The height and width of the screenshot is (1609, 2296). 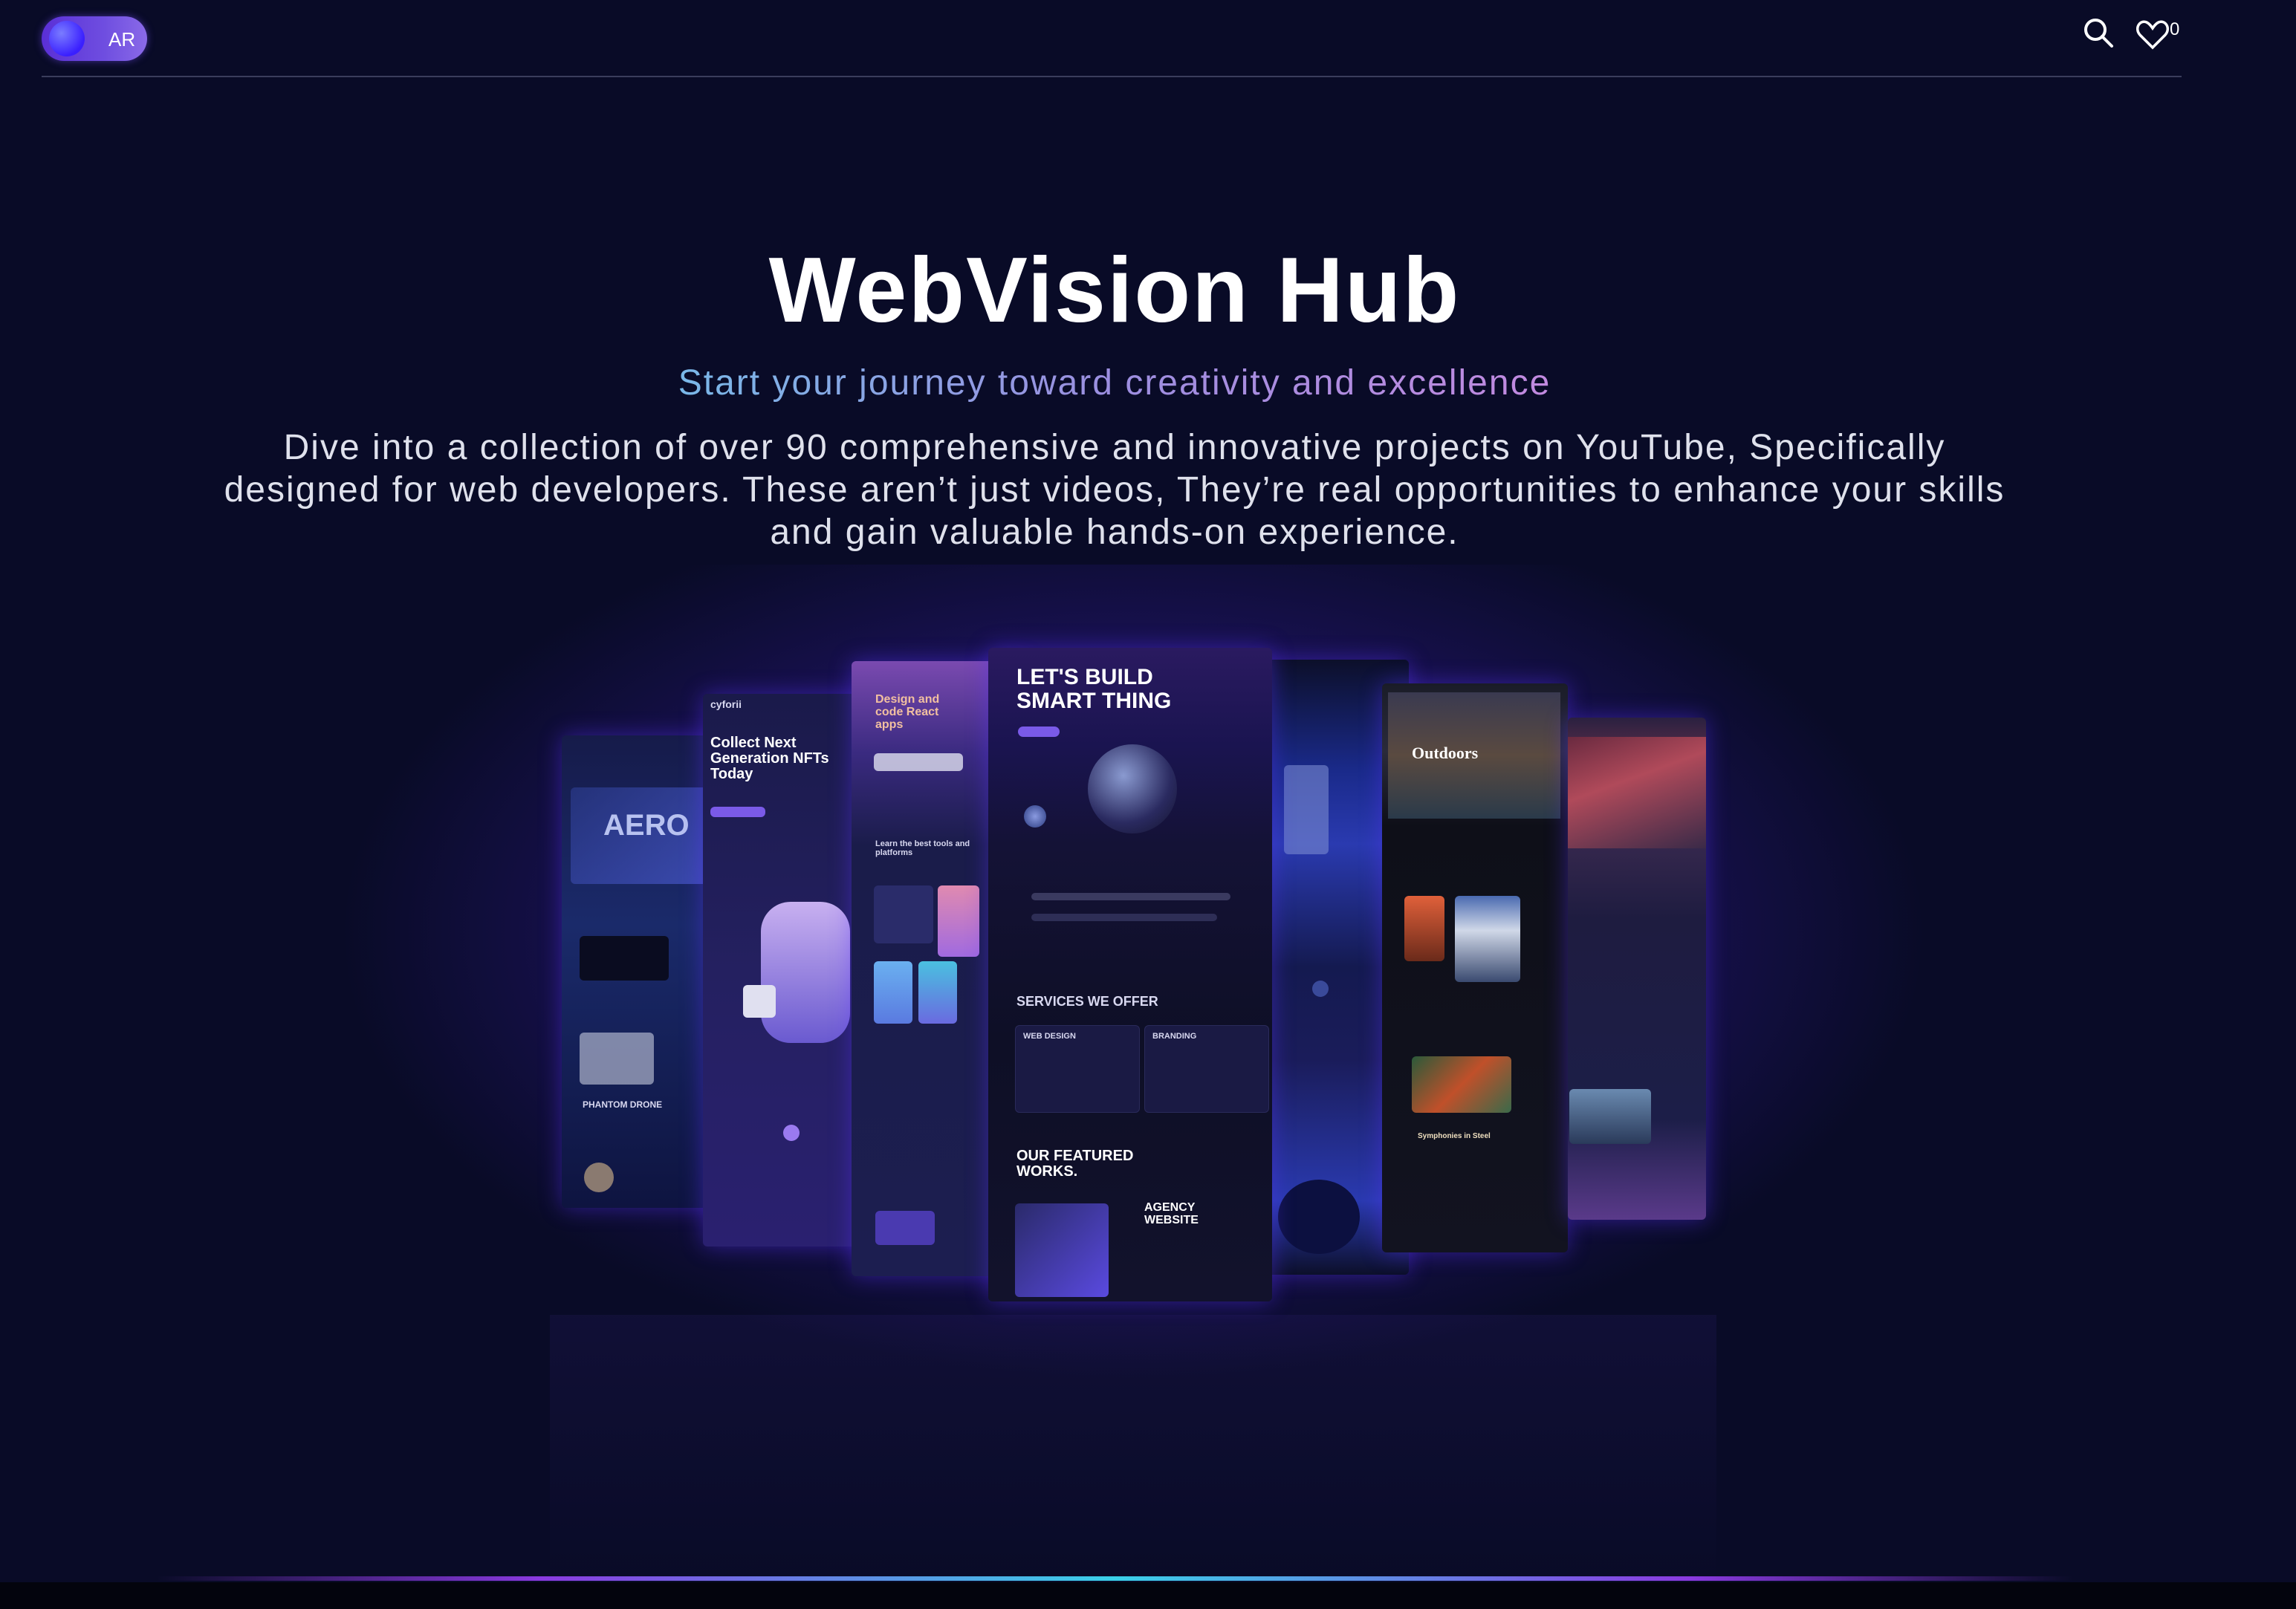 I want to click on toggle-knob, so click(x=67, y=38).